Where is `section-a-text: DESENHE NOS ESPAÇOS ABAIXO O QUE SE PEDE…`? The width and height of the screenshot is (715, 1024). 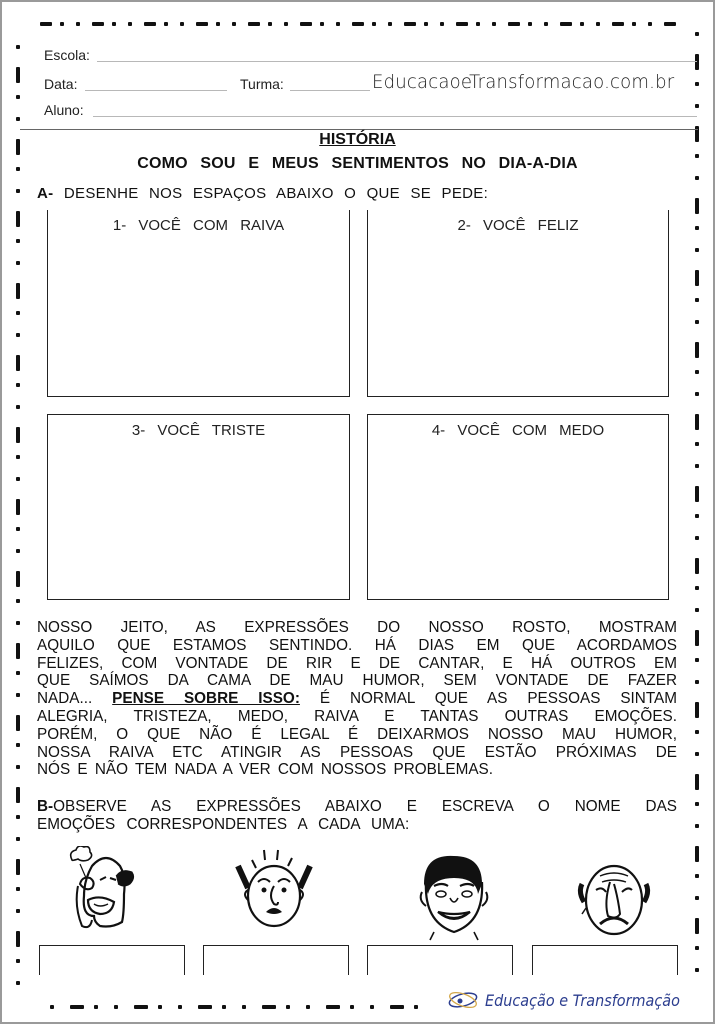
section-a-text: DESENHE NOS ESPAÇOS ABAIXO O QUE SE PEDE… is located at coordinates (276, 193).